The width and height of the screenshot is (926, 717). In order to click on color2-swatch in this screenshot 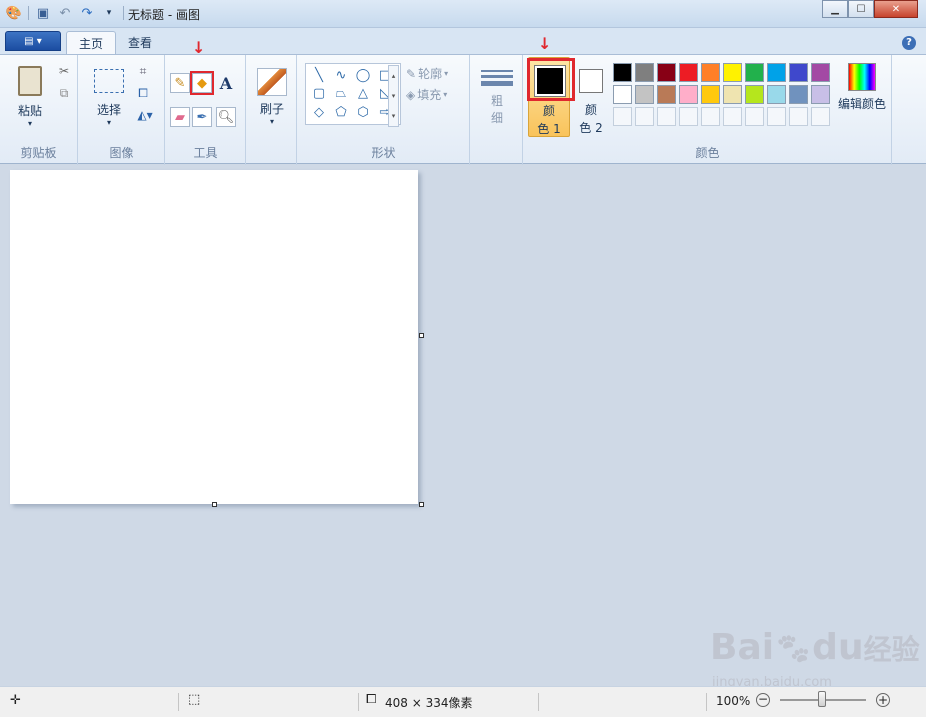, I will do `click(591, 81)`.